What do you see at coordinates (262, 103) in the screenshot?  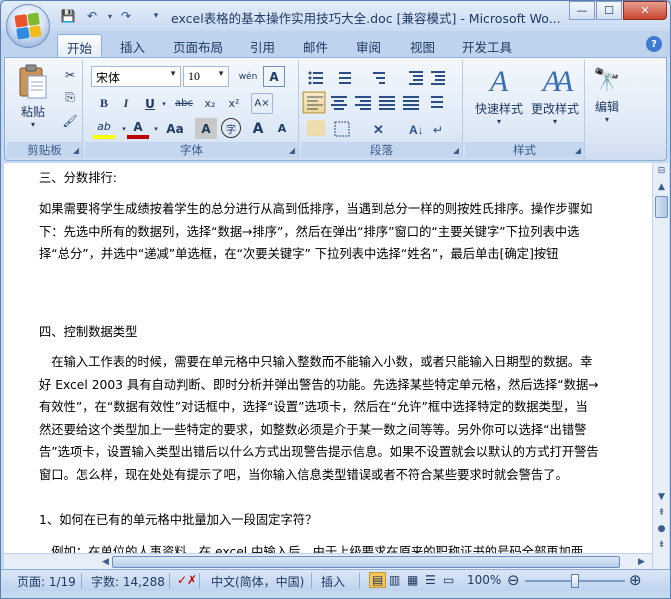 I see `clear-formatting-icon: A⨯` at bounding box center [262, 103].